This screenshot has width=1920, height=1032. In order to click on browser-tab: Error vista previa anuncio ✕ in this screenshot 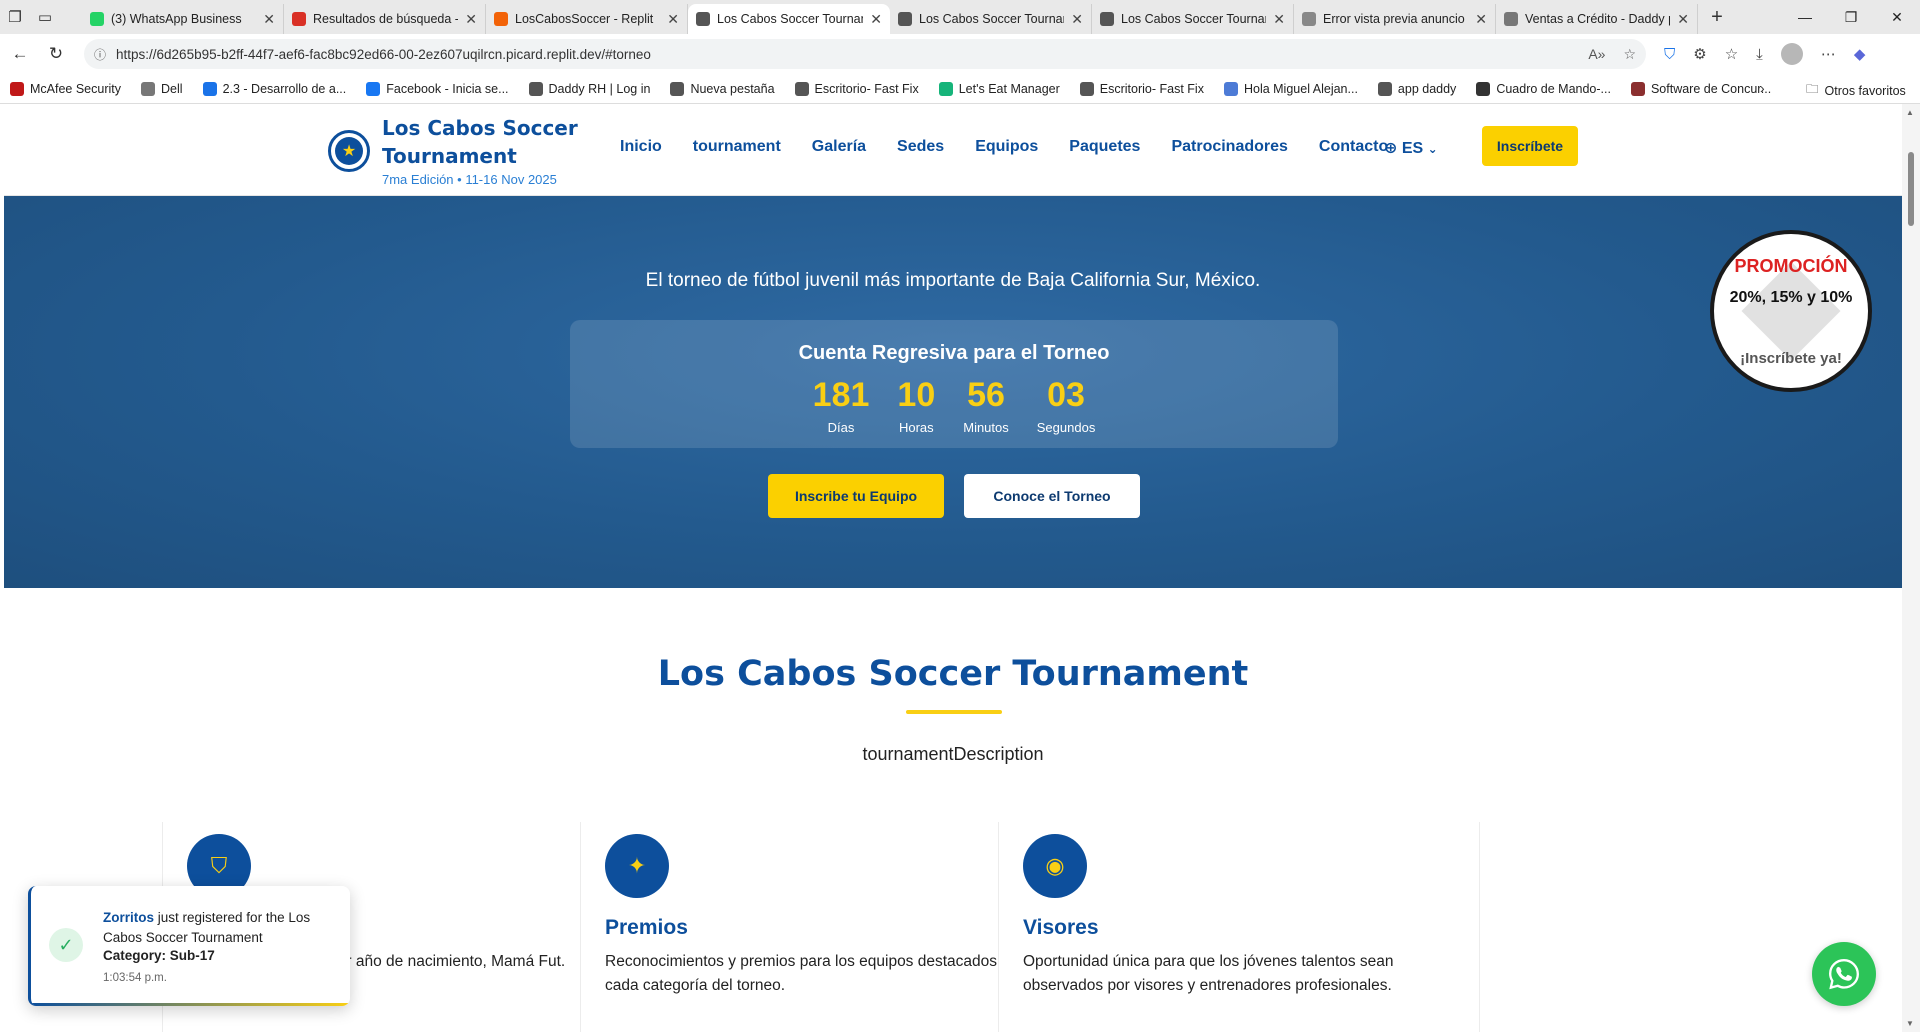, I will do `click(1395, 19)`.